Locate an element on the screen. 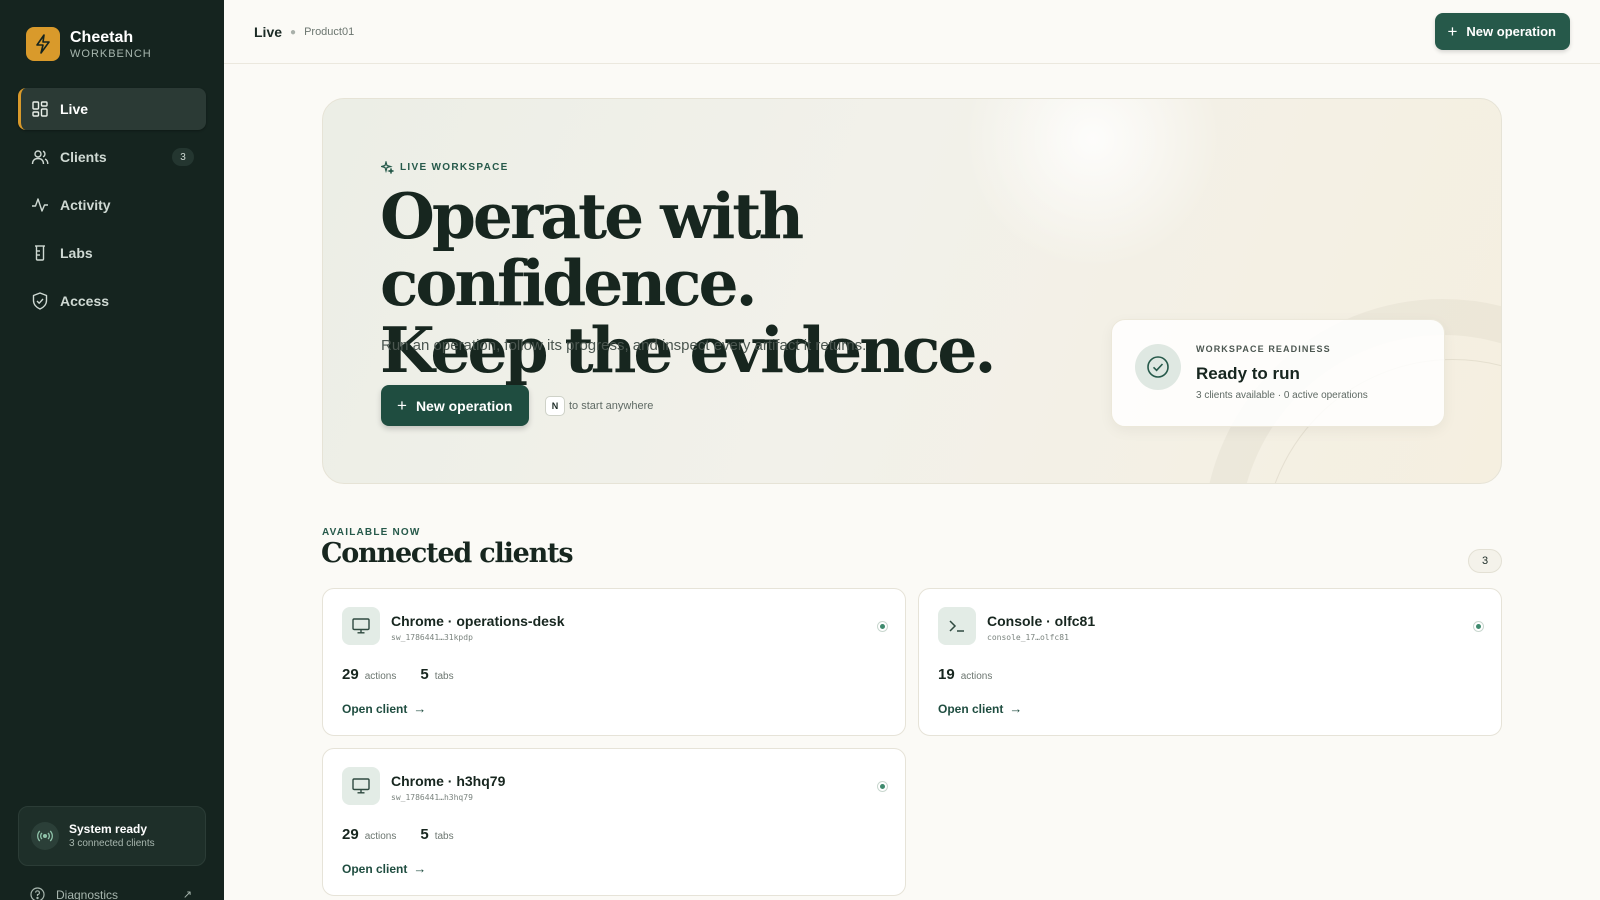 This screenshot has width=1600, height=900. sidebar-nav: Live Clients 3 Activity Labs Access is located at coordinates (112, 208).